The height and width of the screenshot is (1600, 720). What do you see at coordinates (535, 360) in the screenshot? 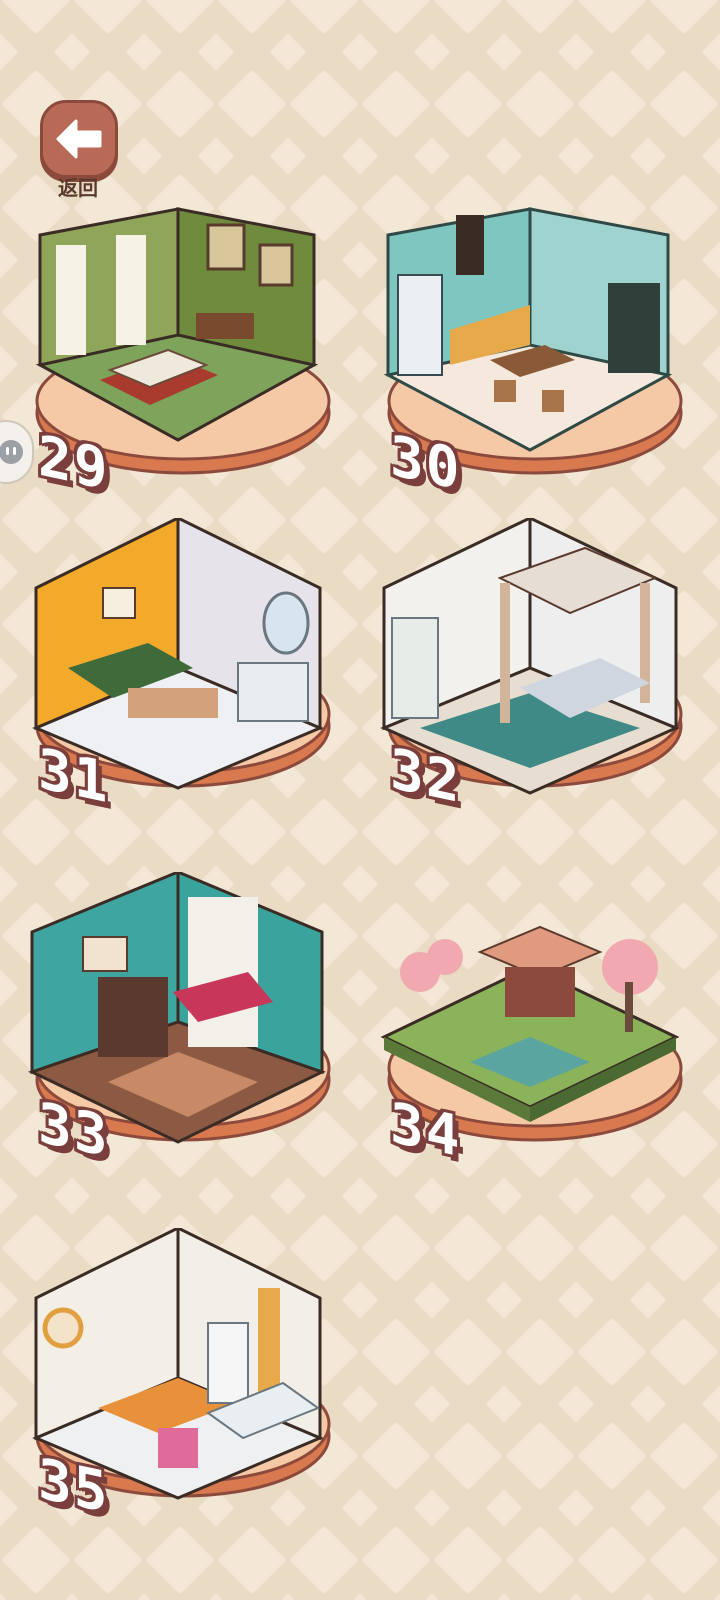
I see `level-card-30: 30` at bounding box center [535, 360].